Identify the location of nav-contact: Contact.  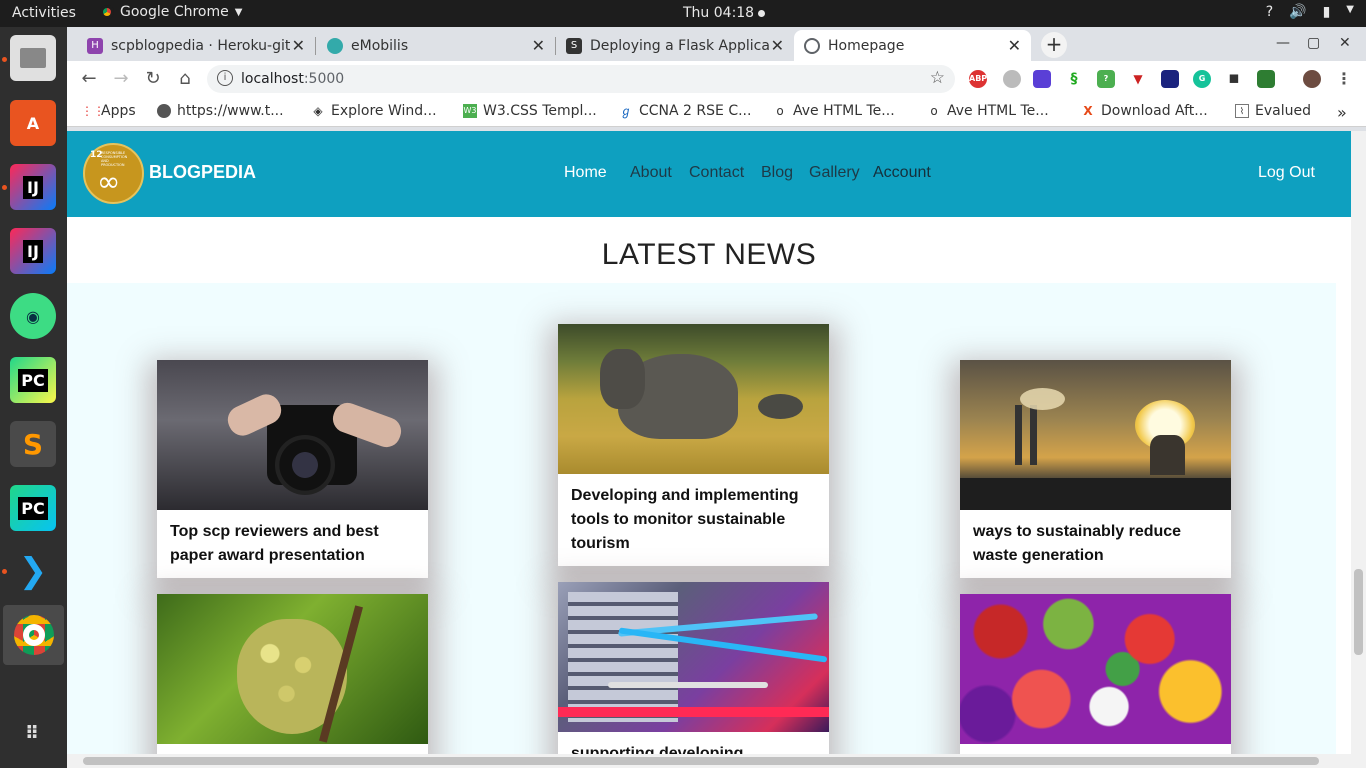
(716, 173).